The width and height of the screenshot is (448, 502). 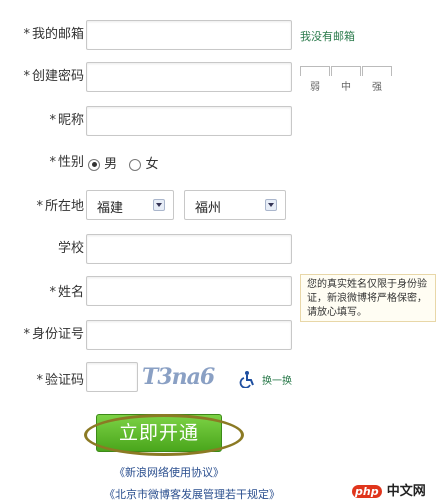 What do you see at coordinates (315, 71) in the screenshot?
I see `strength-bar-weak` at bounding box center [315, 71].